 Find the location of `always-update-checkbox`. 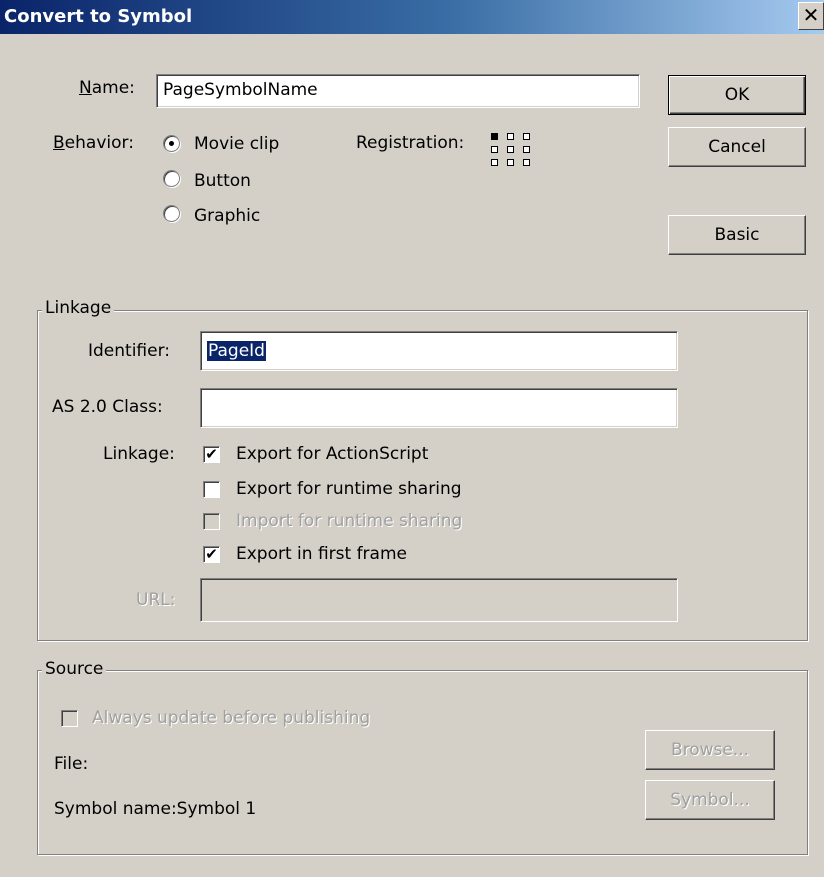

always-update-checkbox is located at coordinates (69, 718).